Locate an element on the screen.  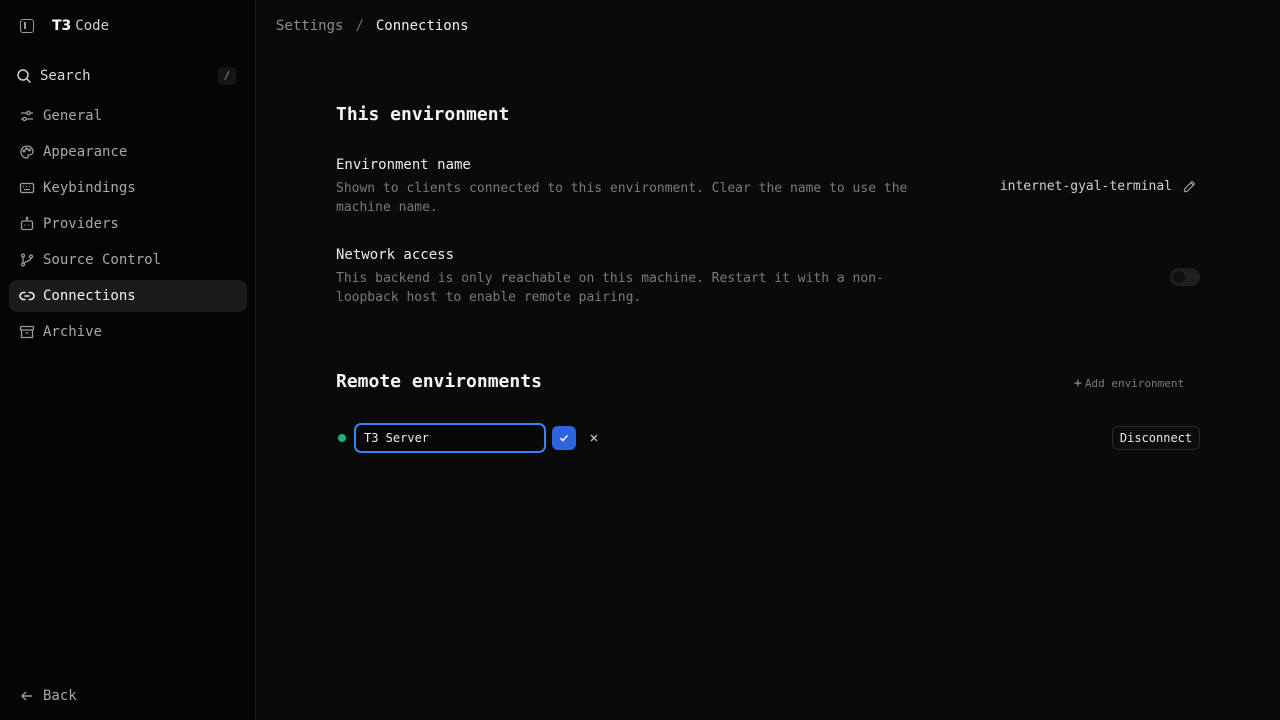
sidebar-item-appearance: Appearance is located at coordinates (128, 152).